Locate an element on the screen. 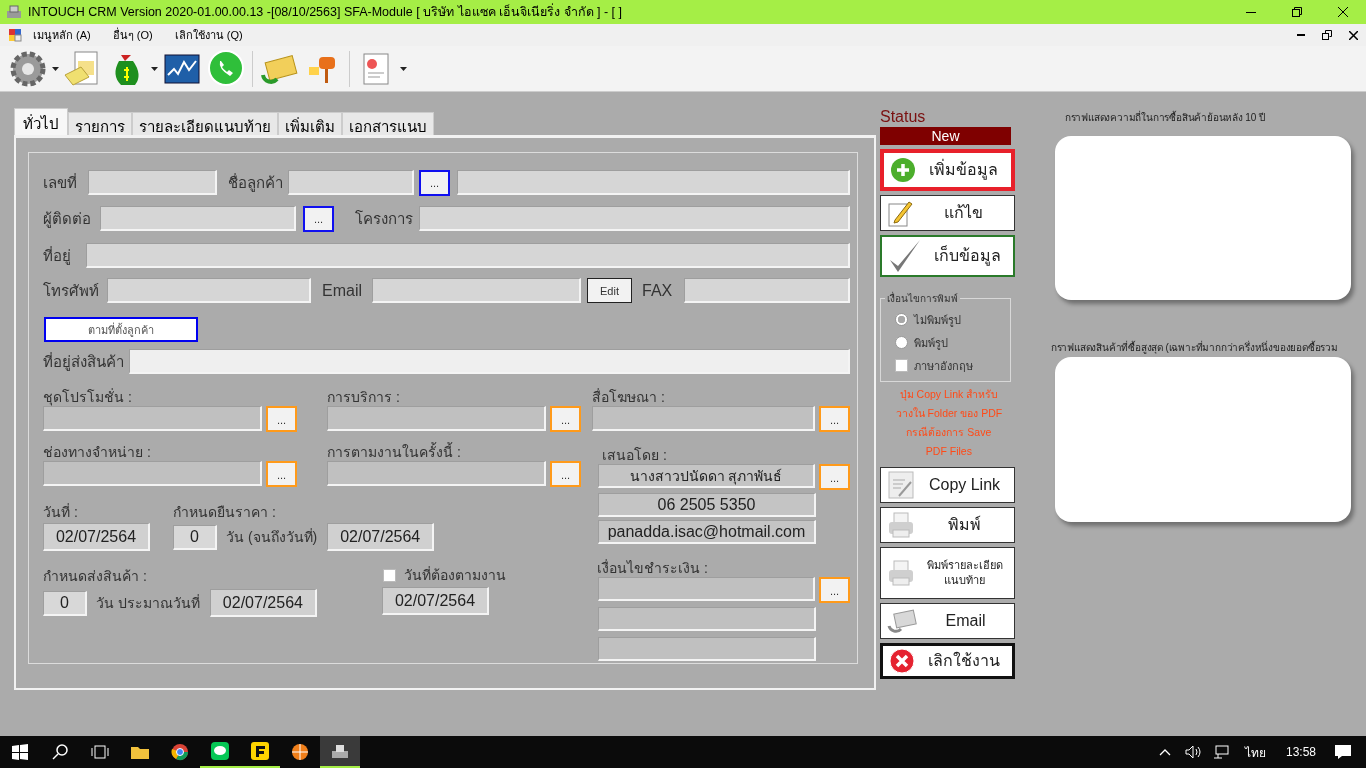 The height and width of the screenshot is (768, 1366). window-title: INTOUCH CRM Version 2020-01.00.00.13 -[08/10/2563] SFA-Module [ บริษัท ไอแซค เอ็นจิเนียริ่ง จำกัด ] - [ ] is located at coordinates (325, 11).